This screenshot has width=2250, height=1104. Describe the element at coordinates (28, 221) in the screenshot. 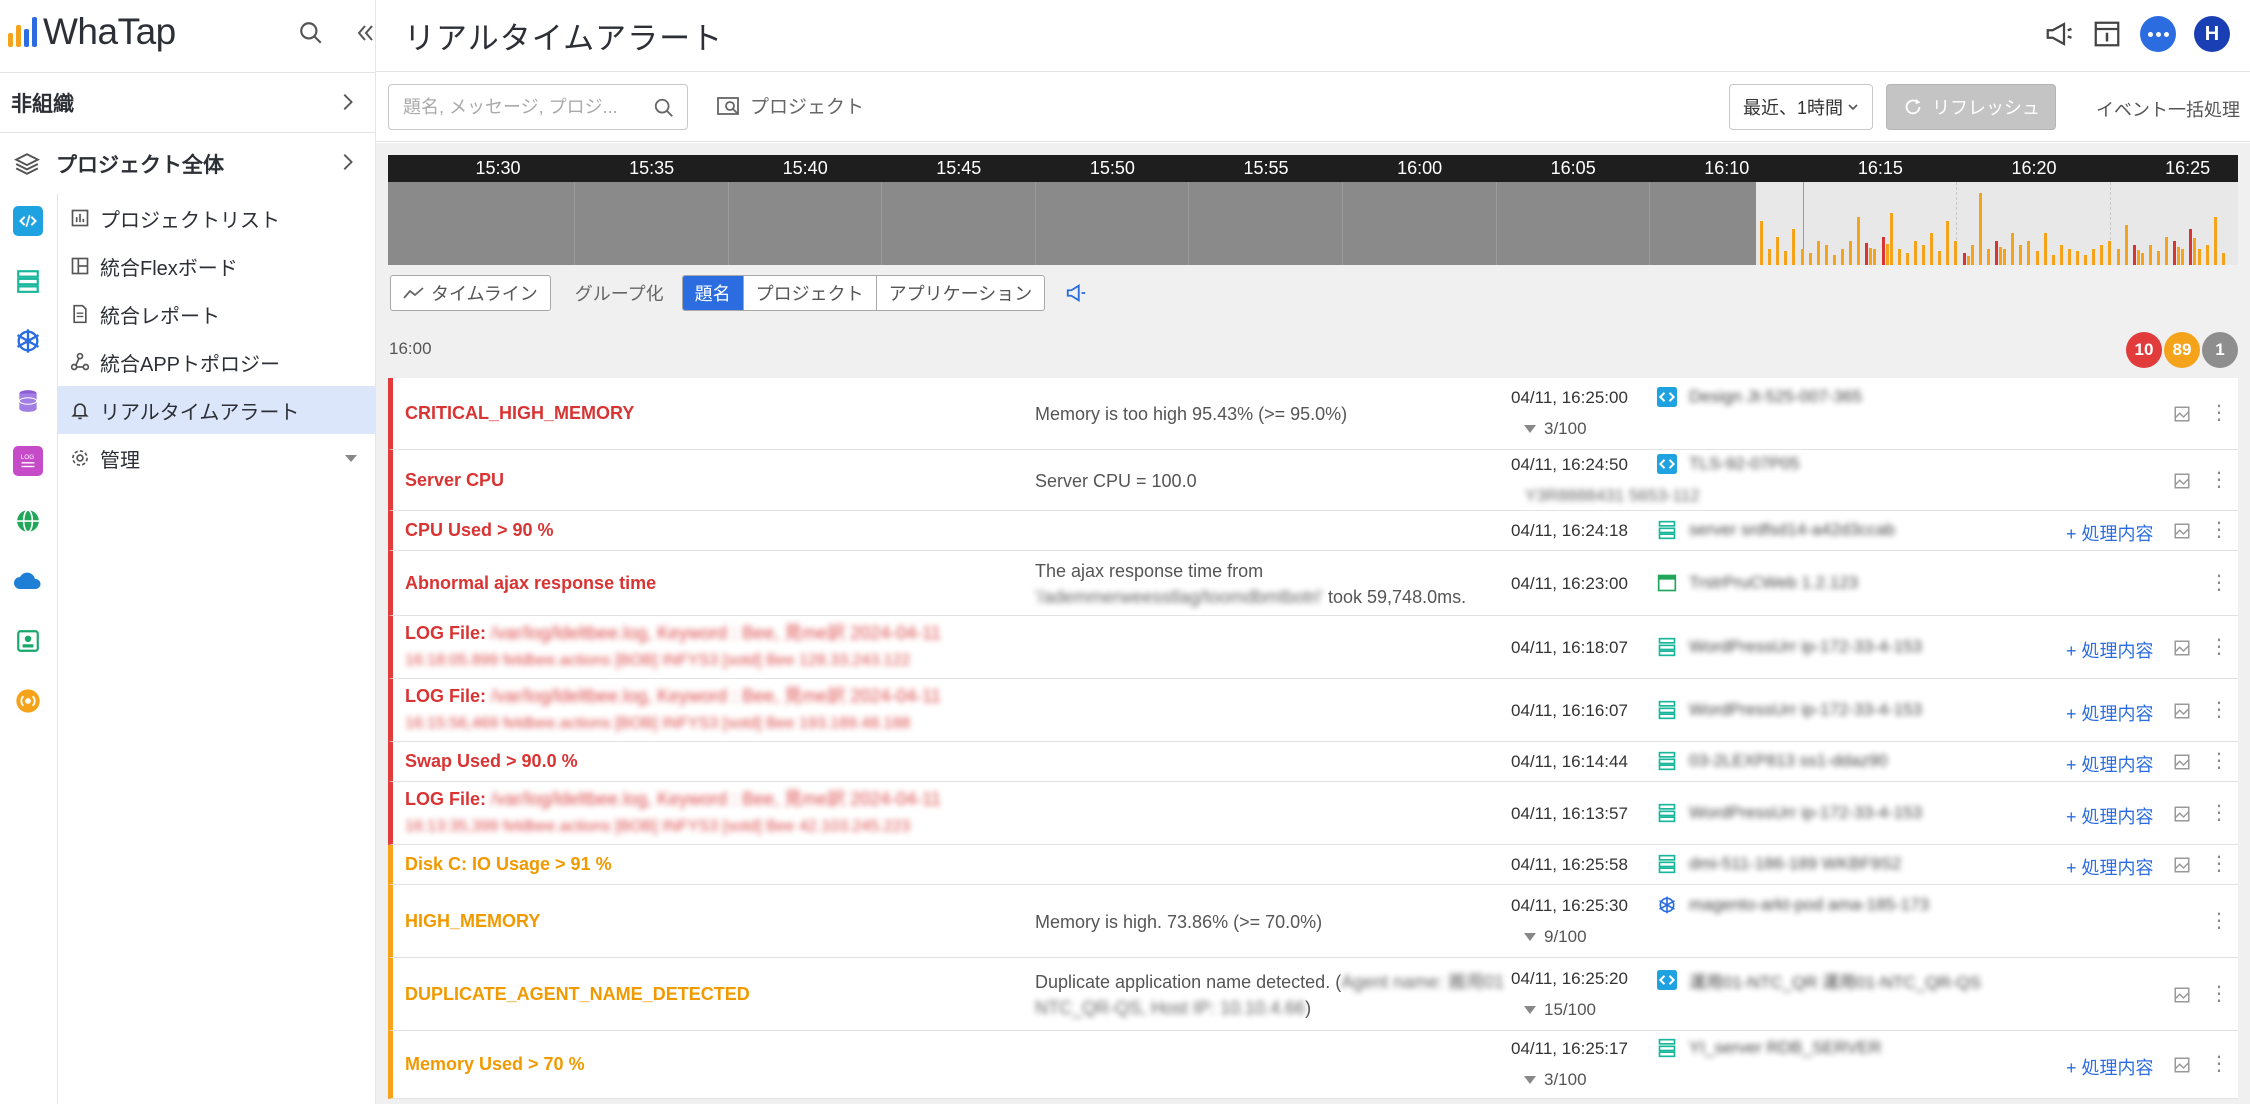

I see `apm-code-icon` at that location.